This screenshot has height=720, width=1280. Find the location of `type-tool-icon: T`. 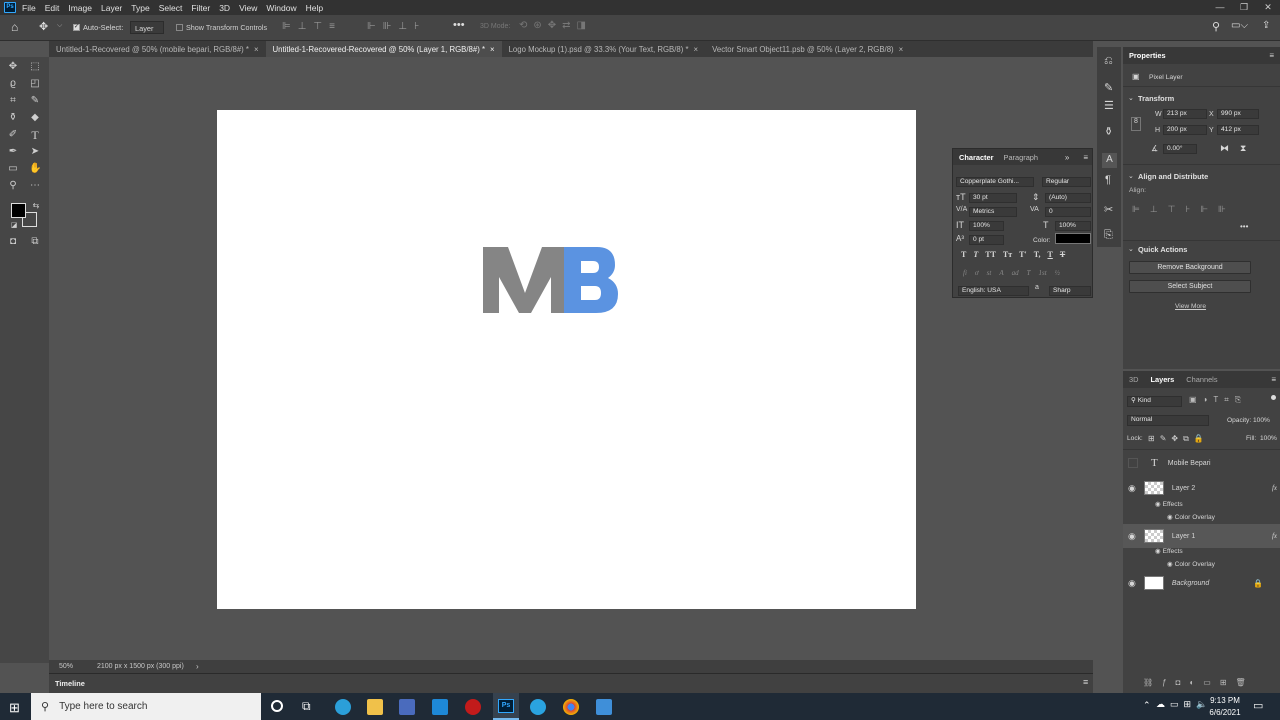

type-tool-icon: T is located at coordinates (35, 135).